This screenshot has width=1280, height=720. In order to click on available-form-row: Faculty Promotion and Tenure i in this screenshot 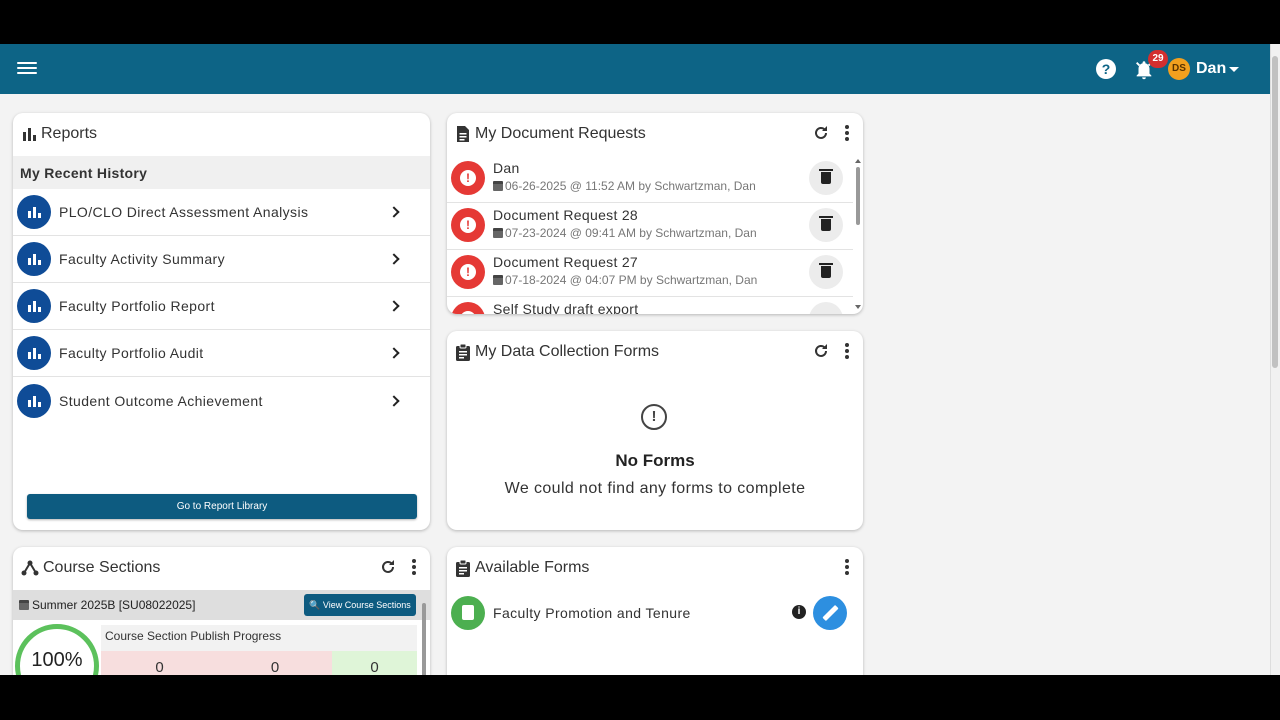, I will do `click(655, 614)`.